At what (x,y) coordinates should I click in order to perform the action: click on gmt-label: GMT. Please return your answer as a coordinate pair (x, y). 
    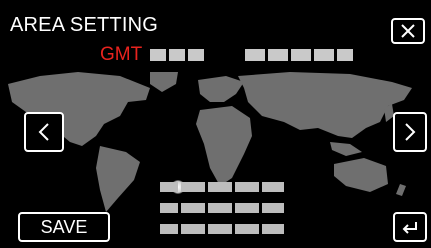
    Looking at the image, I should click on (121, 54).